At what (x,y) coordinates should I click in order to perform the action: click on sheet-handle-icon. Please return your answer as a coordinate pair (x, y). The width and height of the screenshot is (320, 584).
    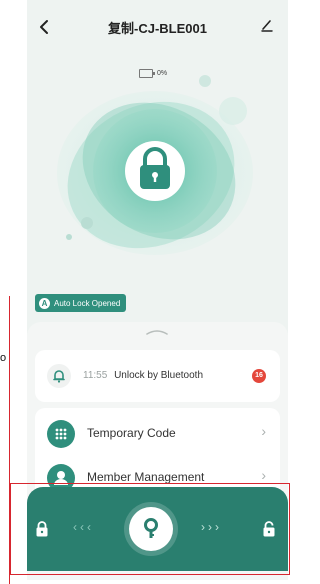
    Looking at the image, I should click on (157, 332).